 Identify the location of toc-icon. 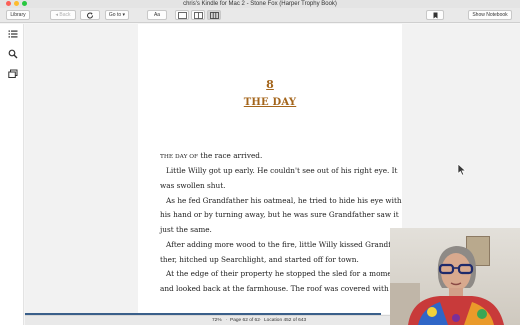
(13, 34).